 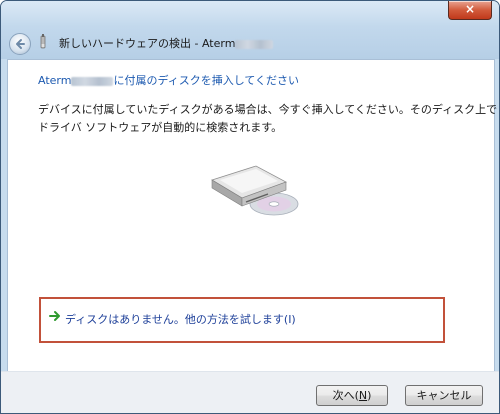 I want to click on cancel-button: キャンセル, so click(x=444, y=395).